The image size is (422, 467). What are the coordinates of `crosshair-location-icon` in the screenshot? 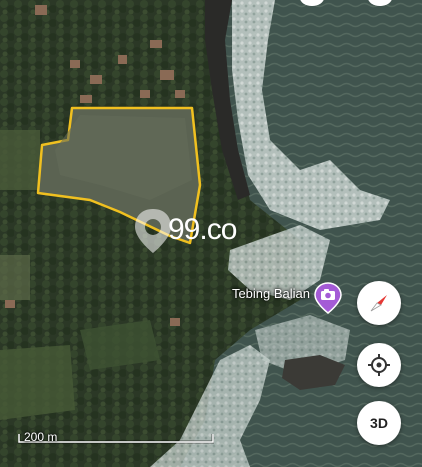 It's located at (379, 365).